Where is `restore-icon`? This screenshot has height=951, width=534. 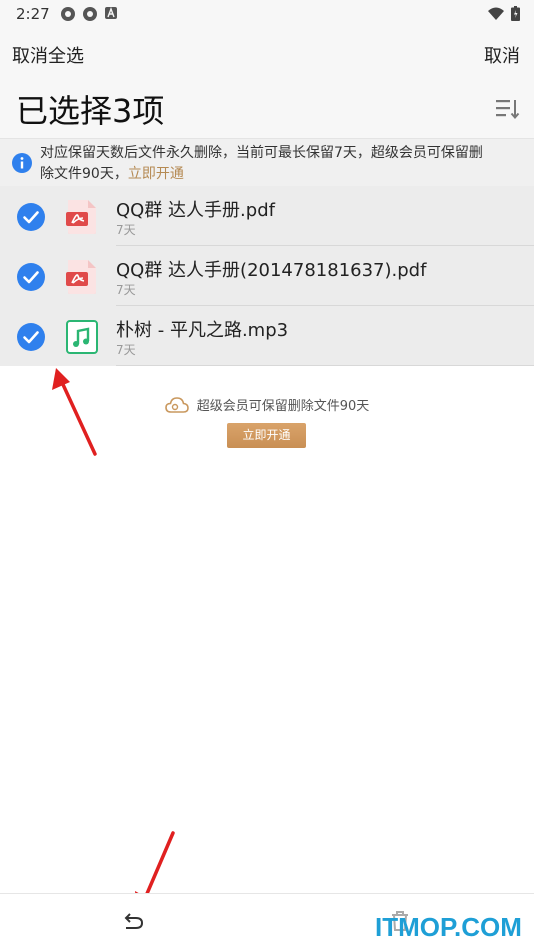 restore-icon is located at coordinates (133, 921).